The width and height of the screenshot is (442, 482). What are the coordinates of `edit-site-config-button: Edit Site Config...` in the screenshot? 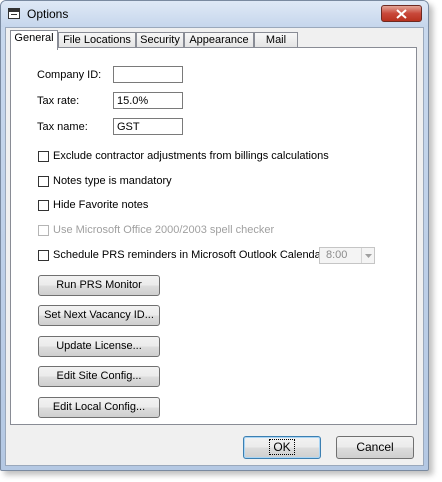 It's located at (99, 376).